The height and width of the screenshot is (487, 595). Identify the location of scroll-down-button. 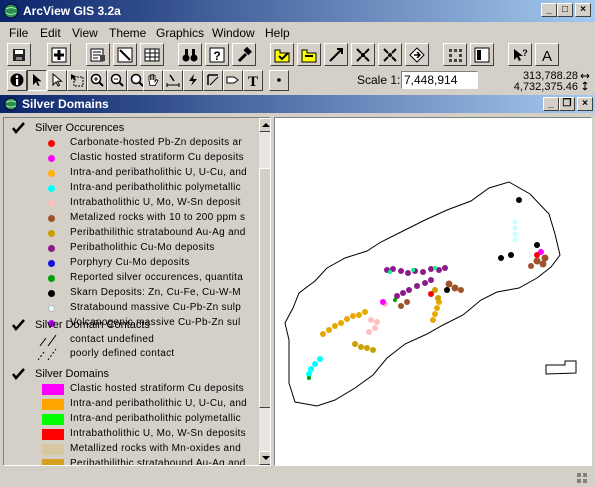
(264, 458).